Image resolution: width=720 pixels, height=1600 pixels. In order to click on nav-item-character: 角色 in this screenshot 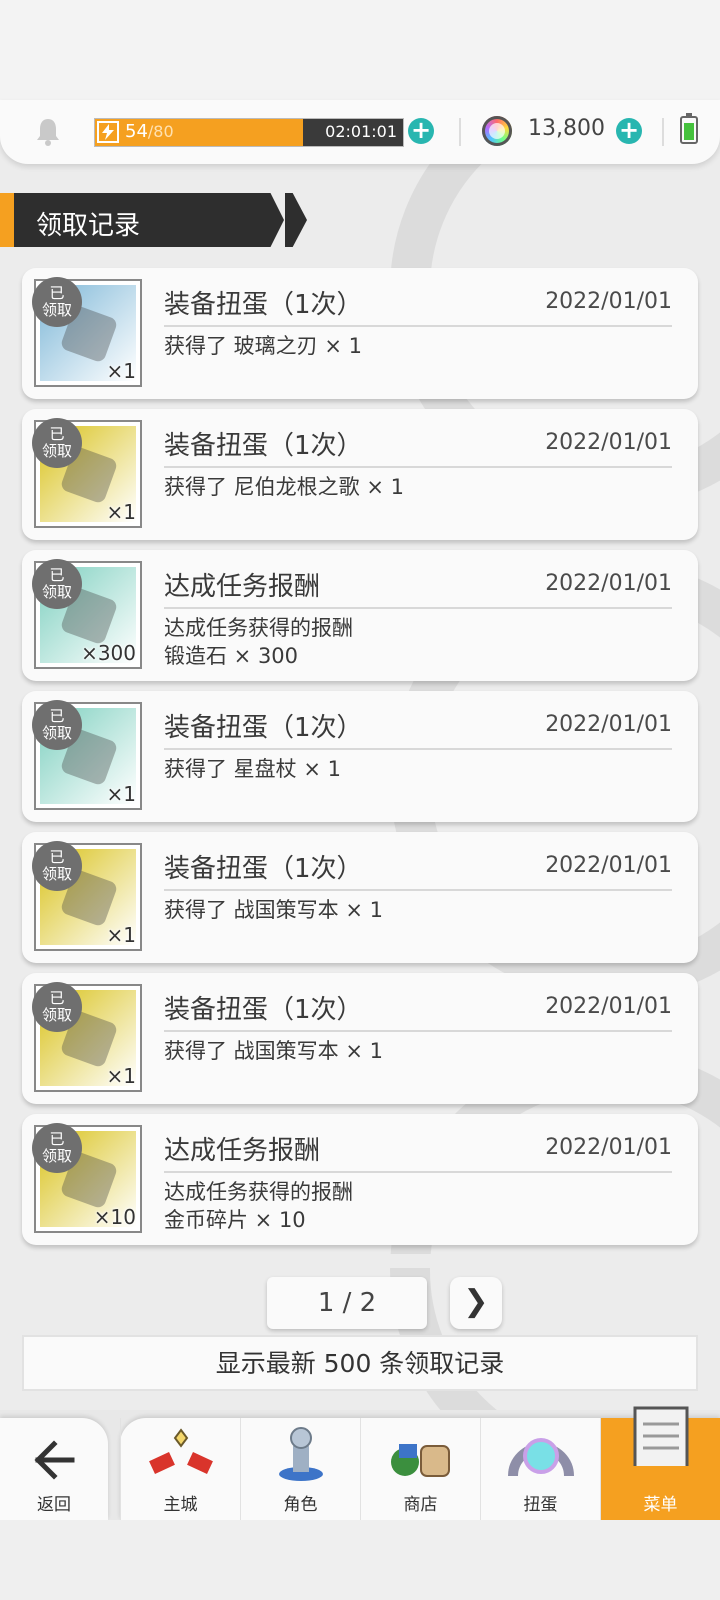, I will do `click(300, 1469)`.